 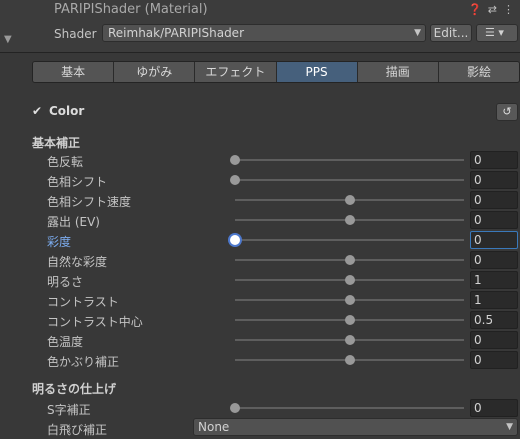 What do you see at coordinates (507, 112) in the screenshot?
I see `reset-icon: ↺` at bounding box center [507, 112].